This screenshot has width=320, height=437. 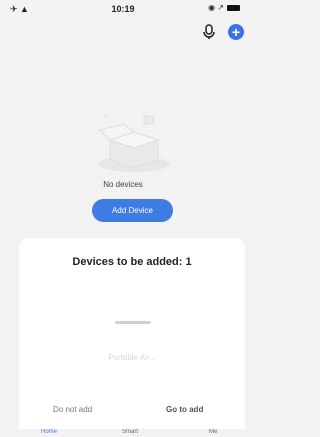 I want to click on microphone-icon, so click(x=209, y=32).